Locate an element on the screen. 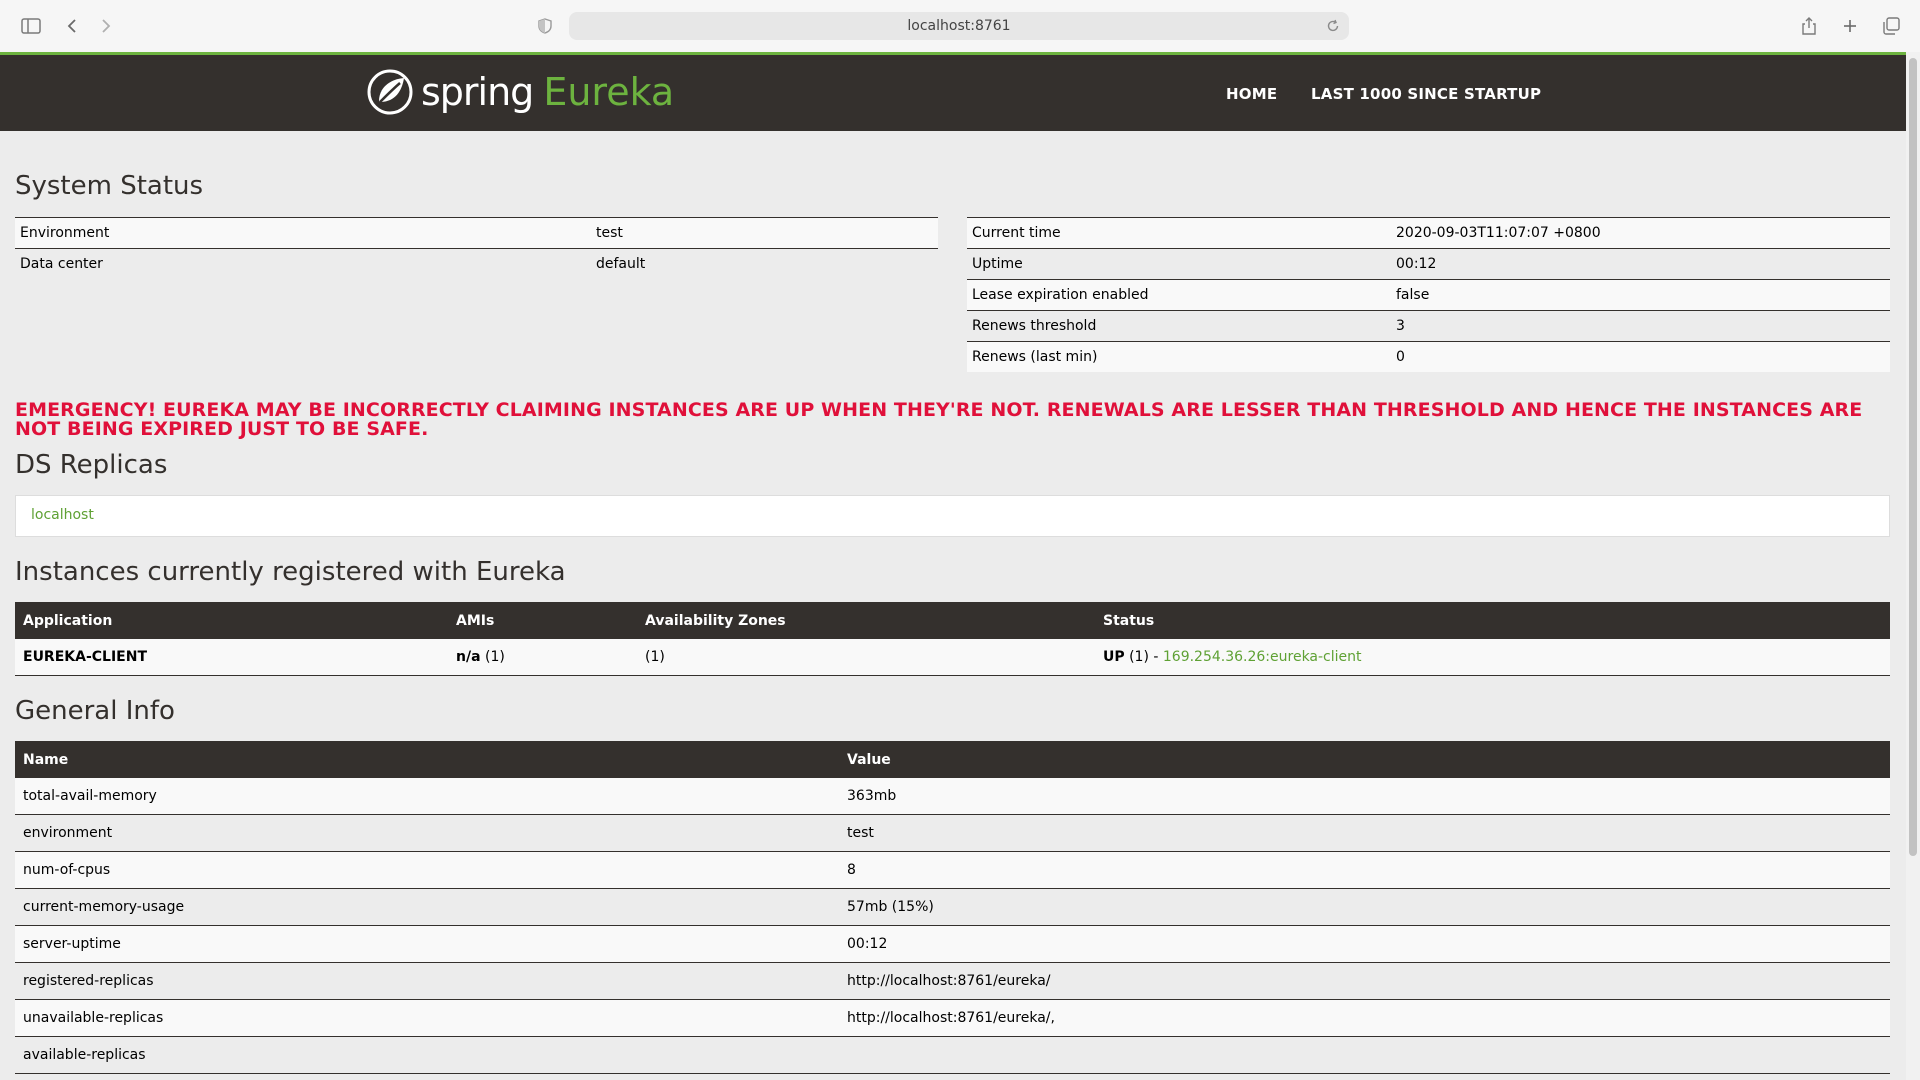 Image resolution: width=1920 pixels, height=1080 pixels. column-header-zones: Availability Zones is located at coordinates (866, 620).